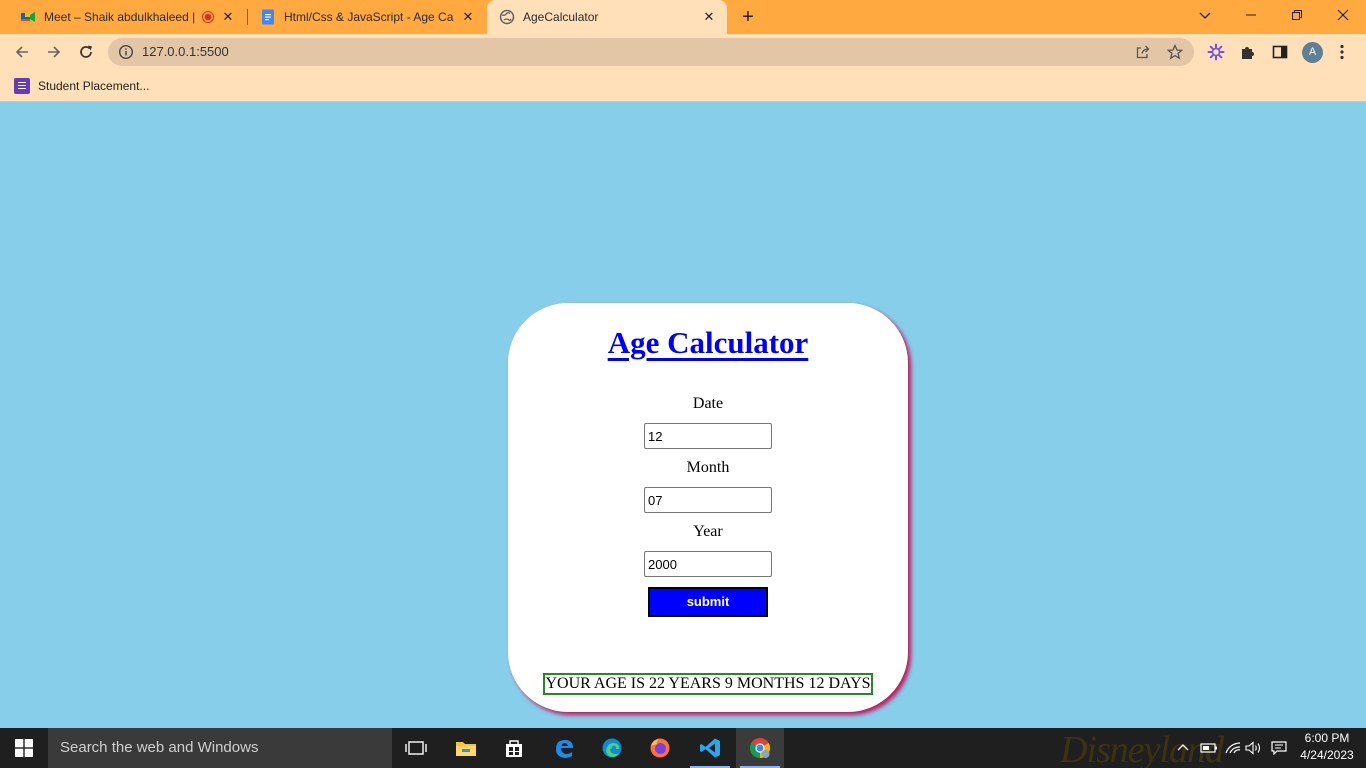 This screenshot has height=768, width=1366. I want to click on extensions-puzzle-icon, so click(1248, 52).